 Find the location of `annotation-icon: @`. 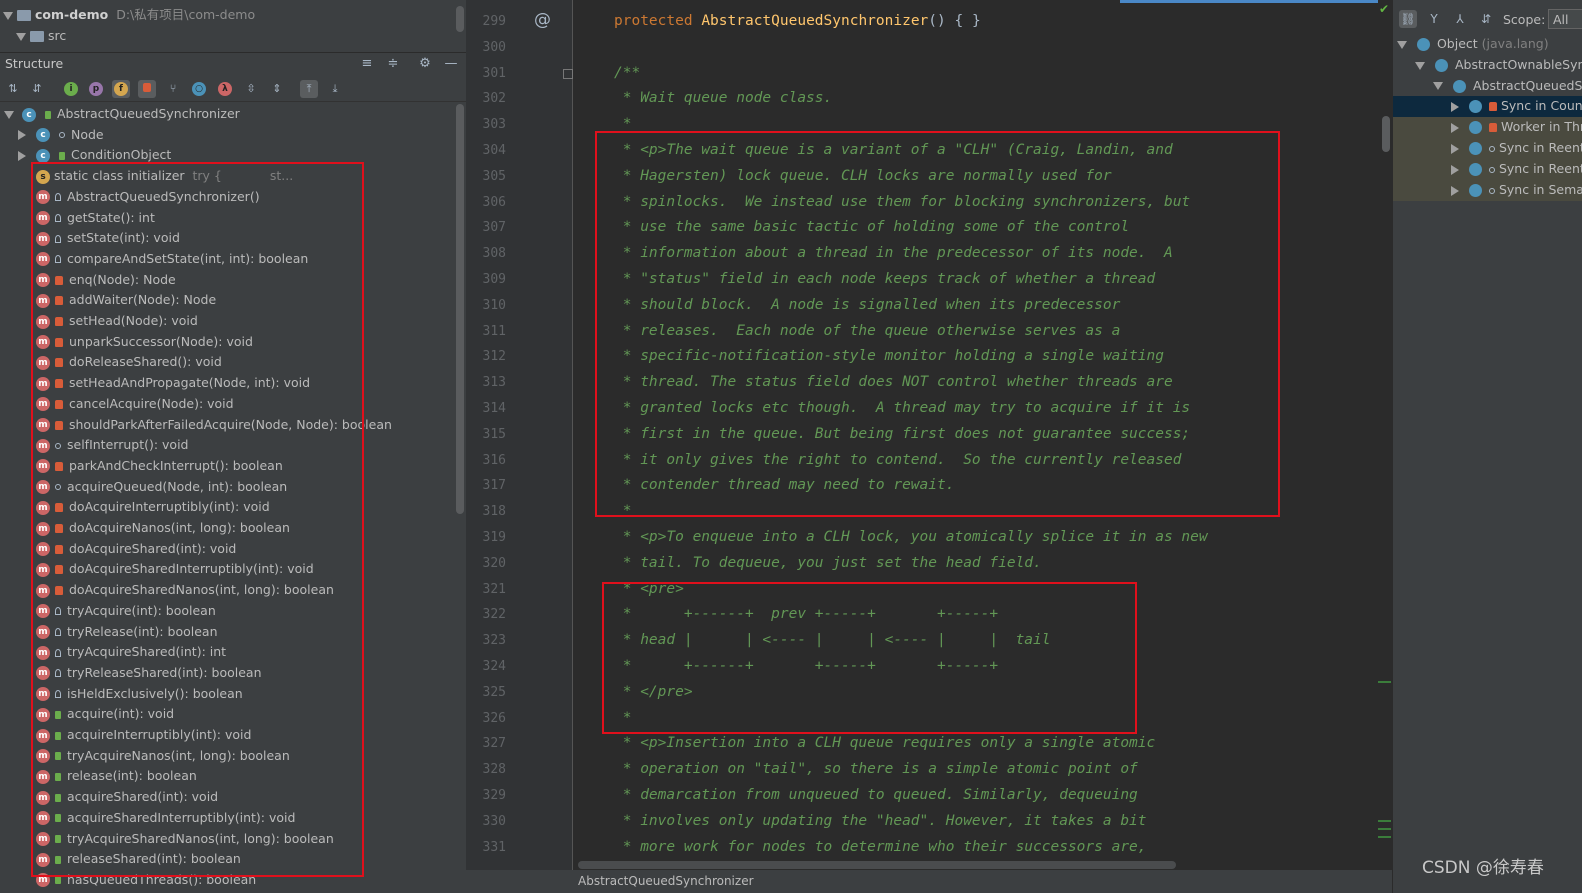

annotation-icon: @ is located at coordinates (542, 20).